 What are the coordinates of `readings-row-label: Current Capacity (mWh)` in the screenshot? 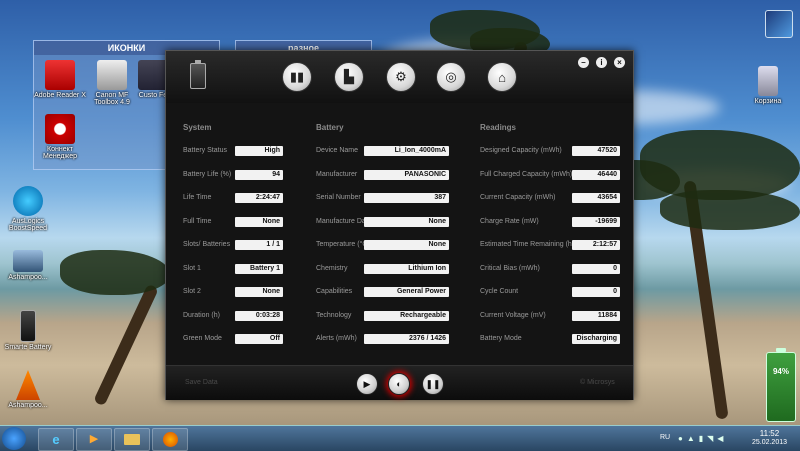 It's located at (518, 197).